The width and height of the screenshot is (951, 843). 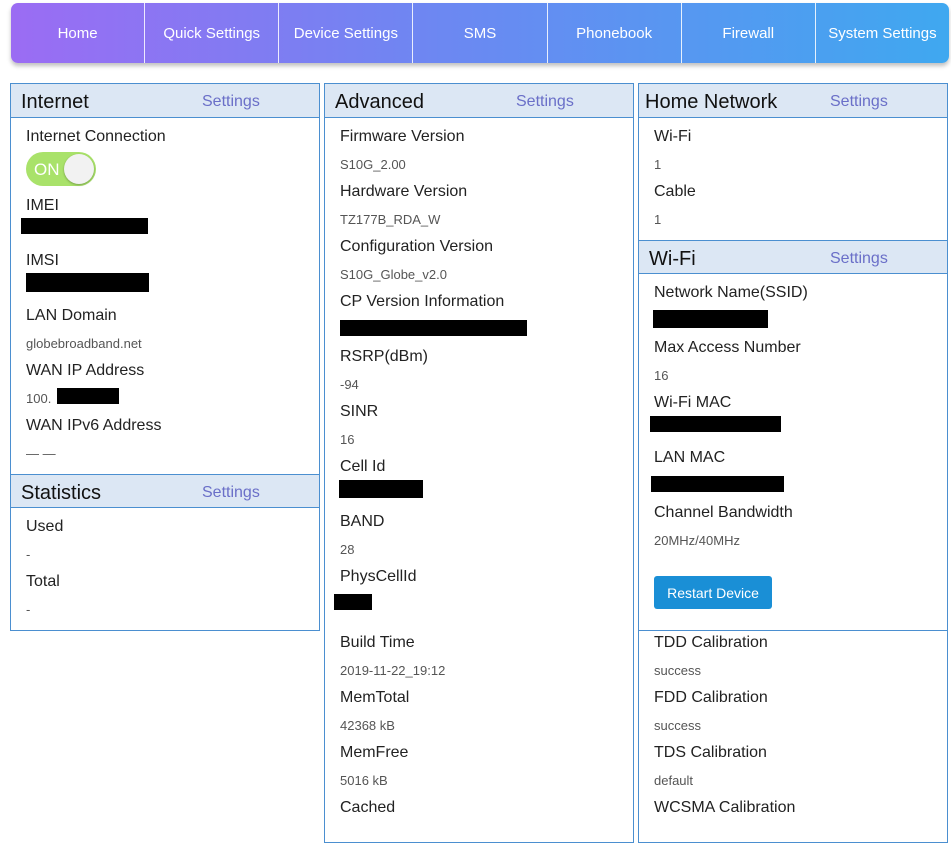 I want to click on rsrp-value: -94, so click(x=349, y=384).